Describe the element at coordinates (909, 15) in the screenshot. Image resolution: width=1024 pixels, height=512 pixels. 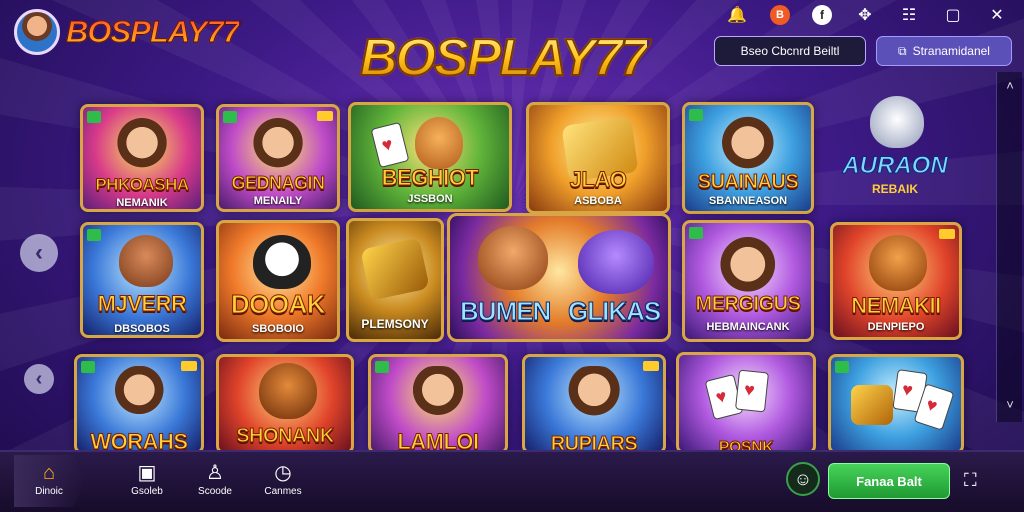
I see `menu-icon: ☷` at that location.